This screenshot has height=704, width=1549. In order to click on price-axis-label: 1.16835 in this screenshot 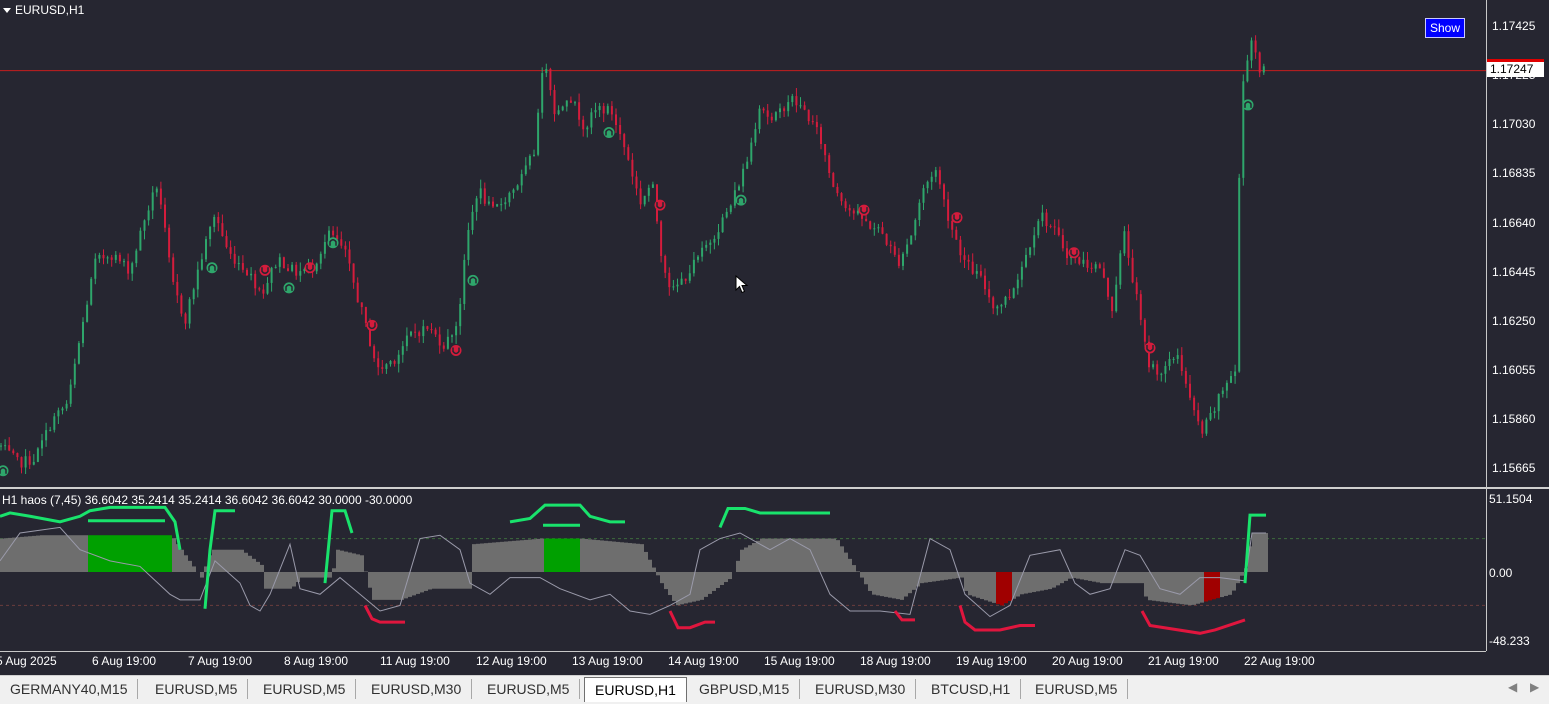, I will do `click(1514, 173)`.